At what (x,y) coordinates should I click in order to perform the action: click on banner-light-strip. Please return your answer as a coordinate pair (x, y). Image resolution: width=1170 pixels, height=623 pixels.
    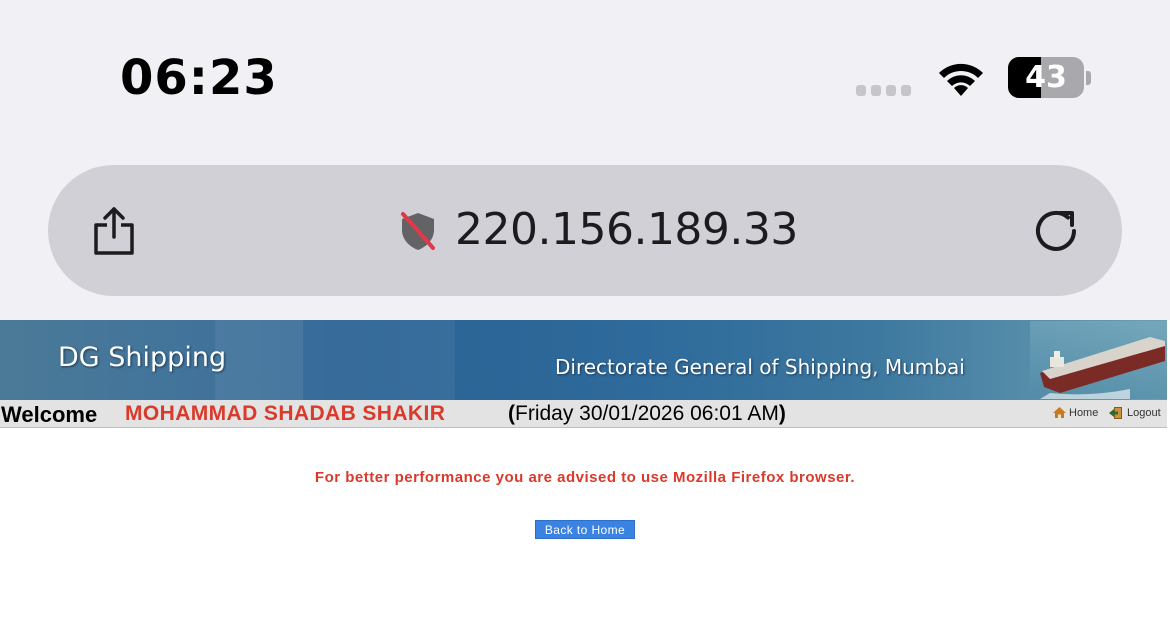
    Looking at the image, I should click on (335, 360).